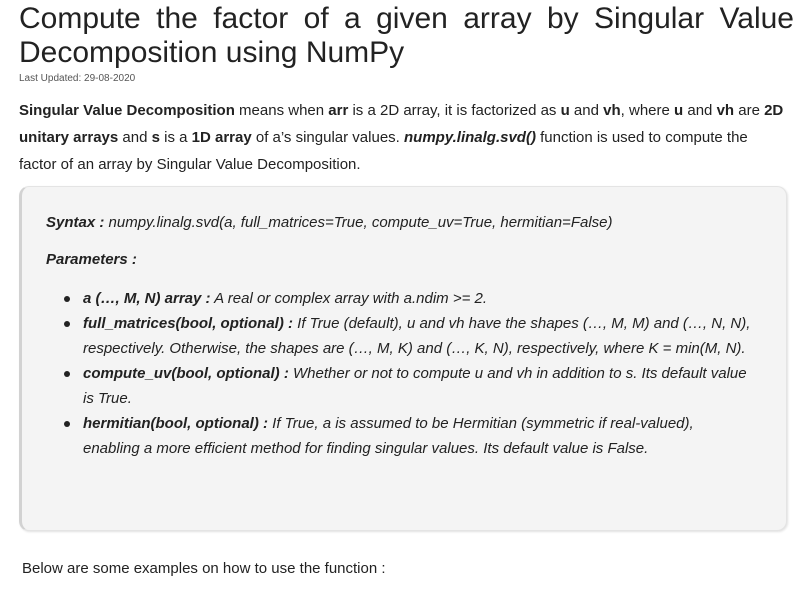  I want to click on intro-text: is a, so click(175, 137).